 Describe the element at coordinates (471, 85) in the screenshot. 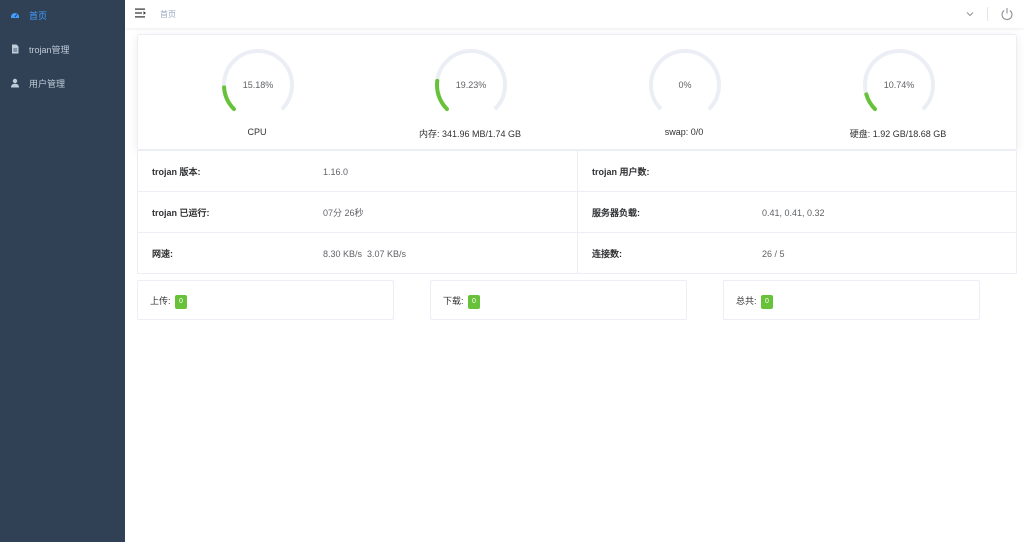

I see `memory-gauge-value: 19.23%` at that location.